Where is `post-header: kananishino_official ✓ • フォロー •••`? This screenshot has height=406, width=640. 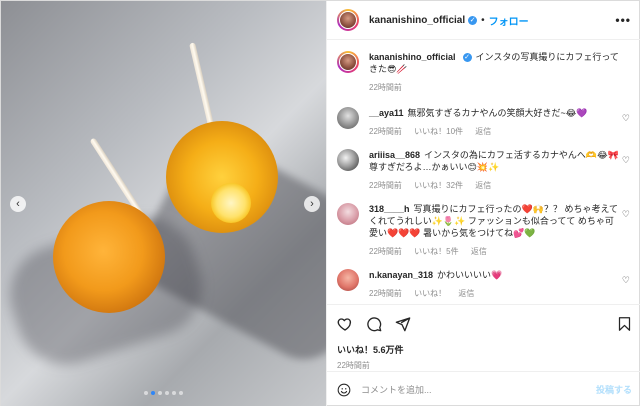
post-header: kananishino_official ✓ • フォロー ••• is located at coordinates (483, 20).